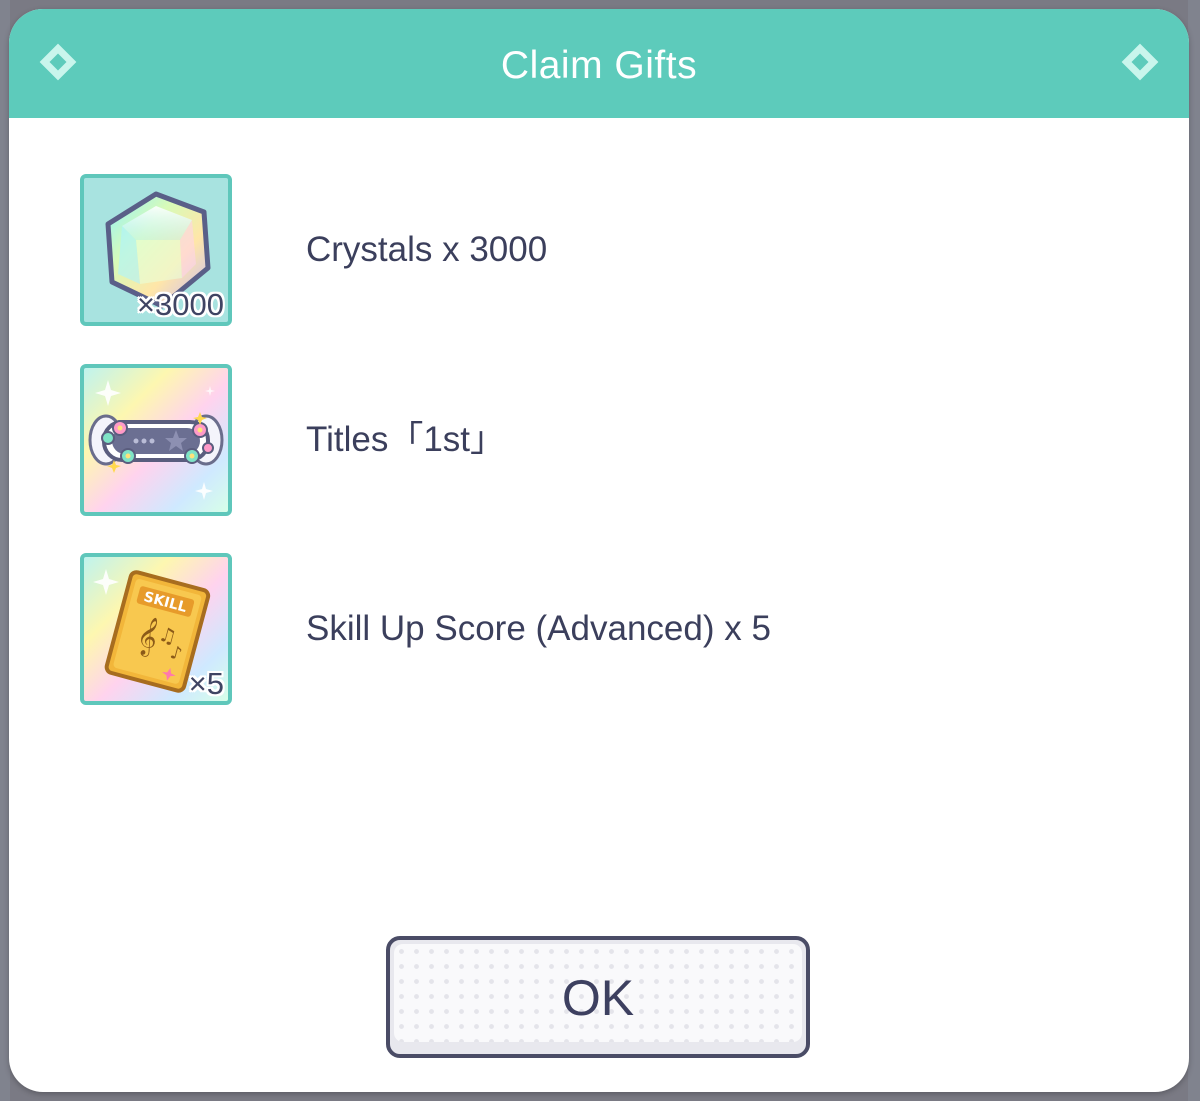  What do you see at coordinates (538, 628) in the screenshot?
I see `gift-label: Skill Up Score (Advanced) x 5` at bounding box center [538, 628].